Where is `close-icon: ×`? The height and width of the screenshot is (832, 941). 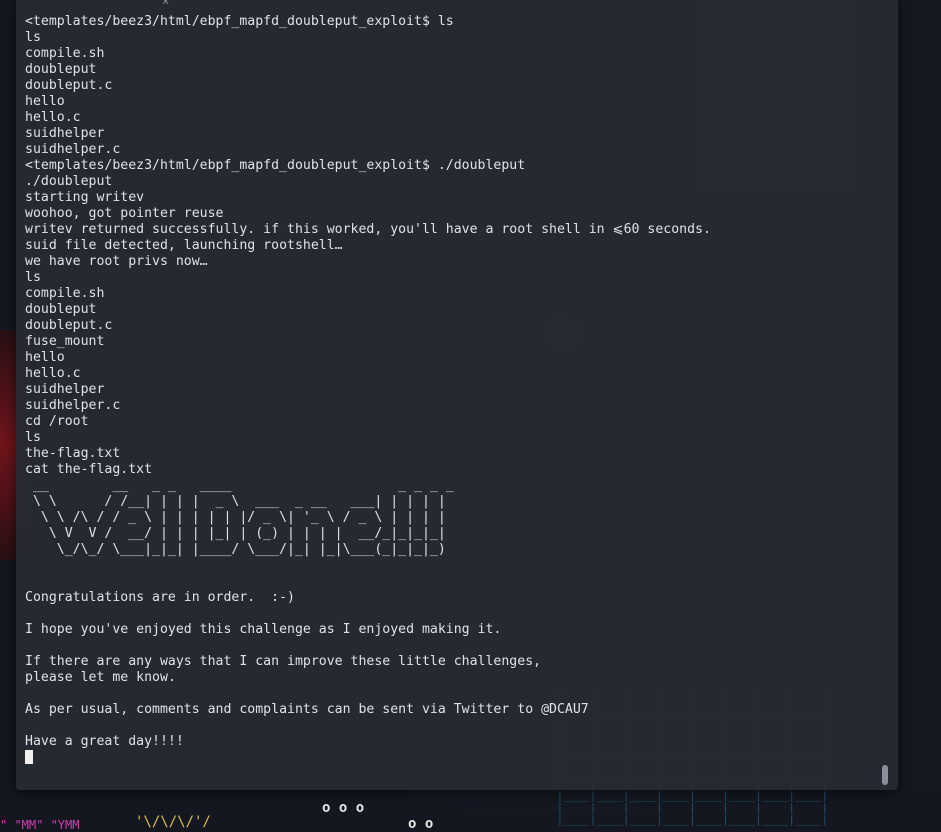 close-icon: × is located at coordinates (165, 4).